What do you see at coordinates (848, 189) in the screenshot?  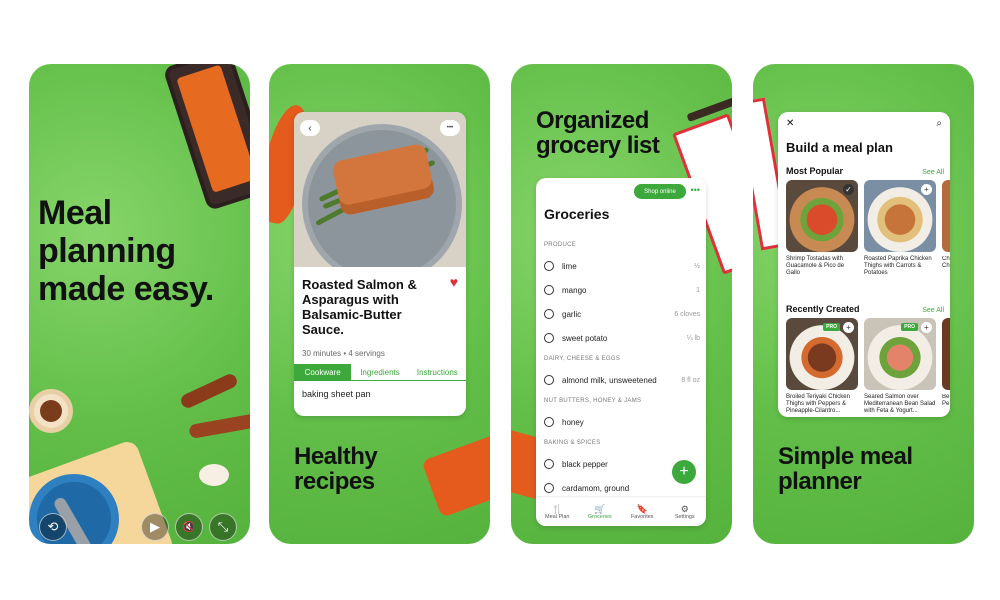 I see `check-icon: ✓` at bounding box center [848, 189].